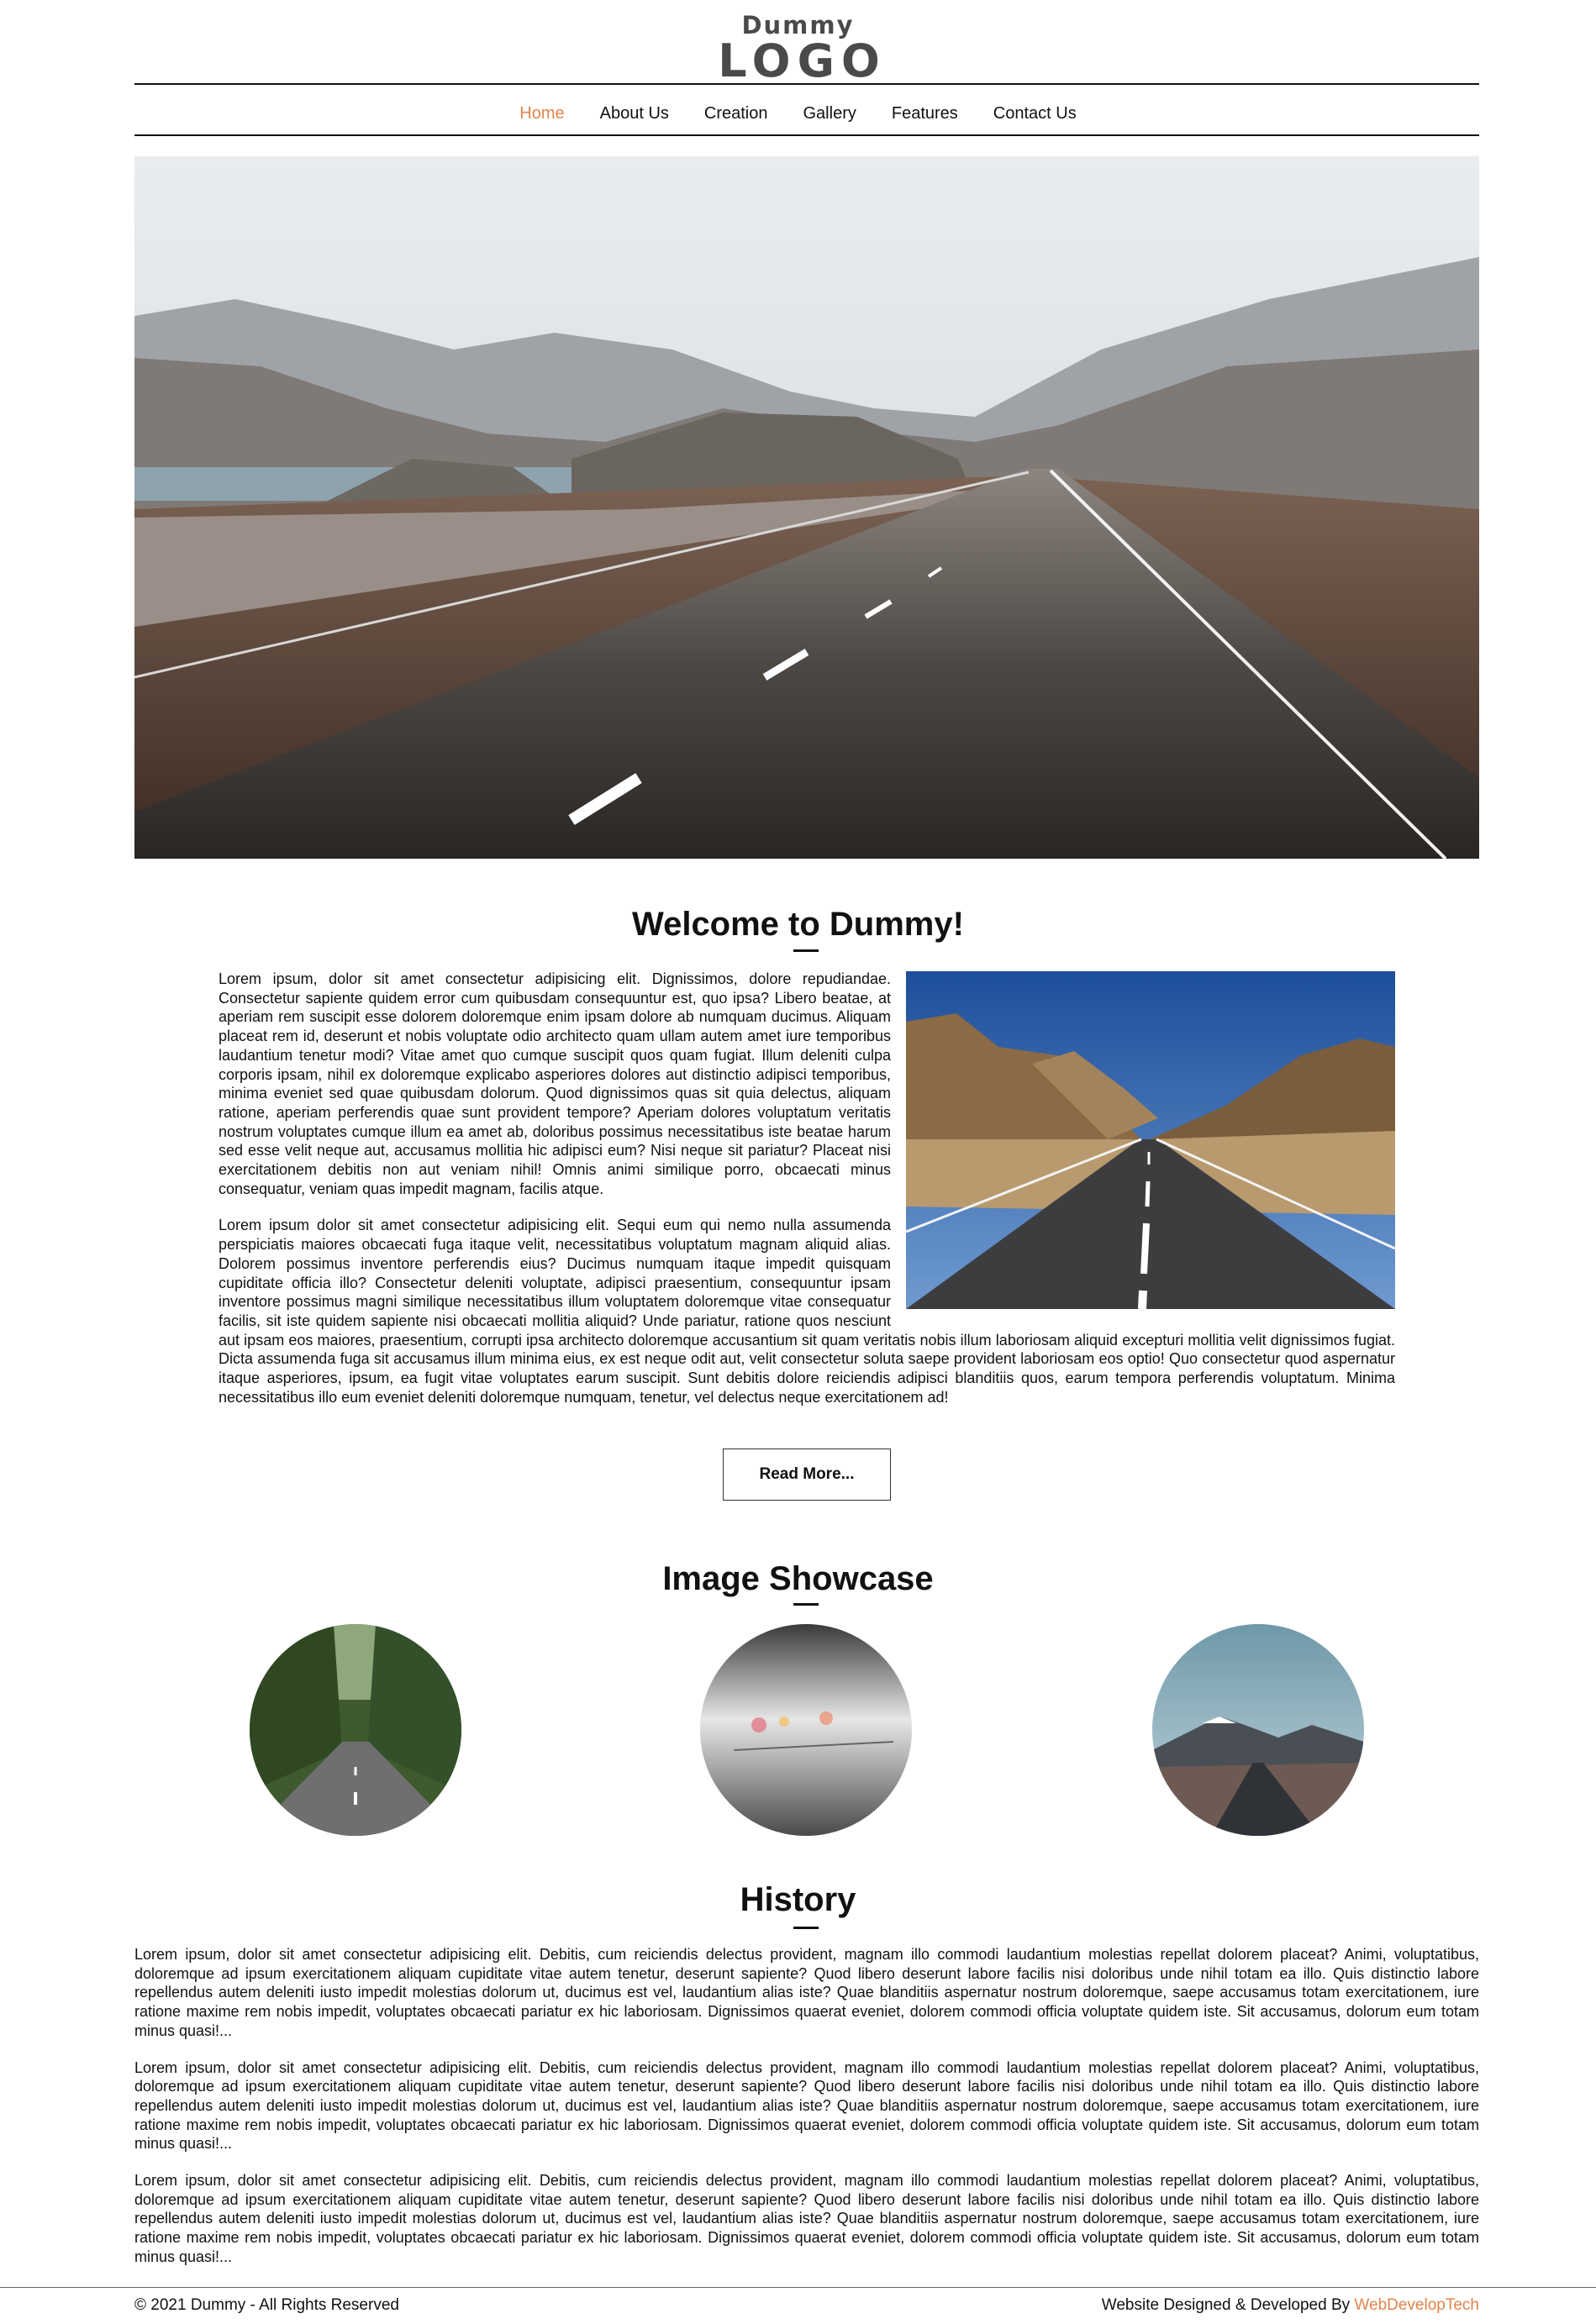 The width and height of the screenshot is (1596, 2324). Describe the element at coordinates (806, 1928) in the screenshot. I see `history-underline` at that location.